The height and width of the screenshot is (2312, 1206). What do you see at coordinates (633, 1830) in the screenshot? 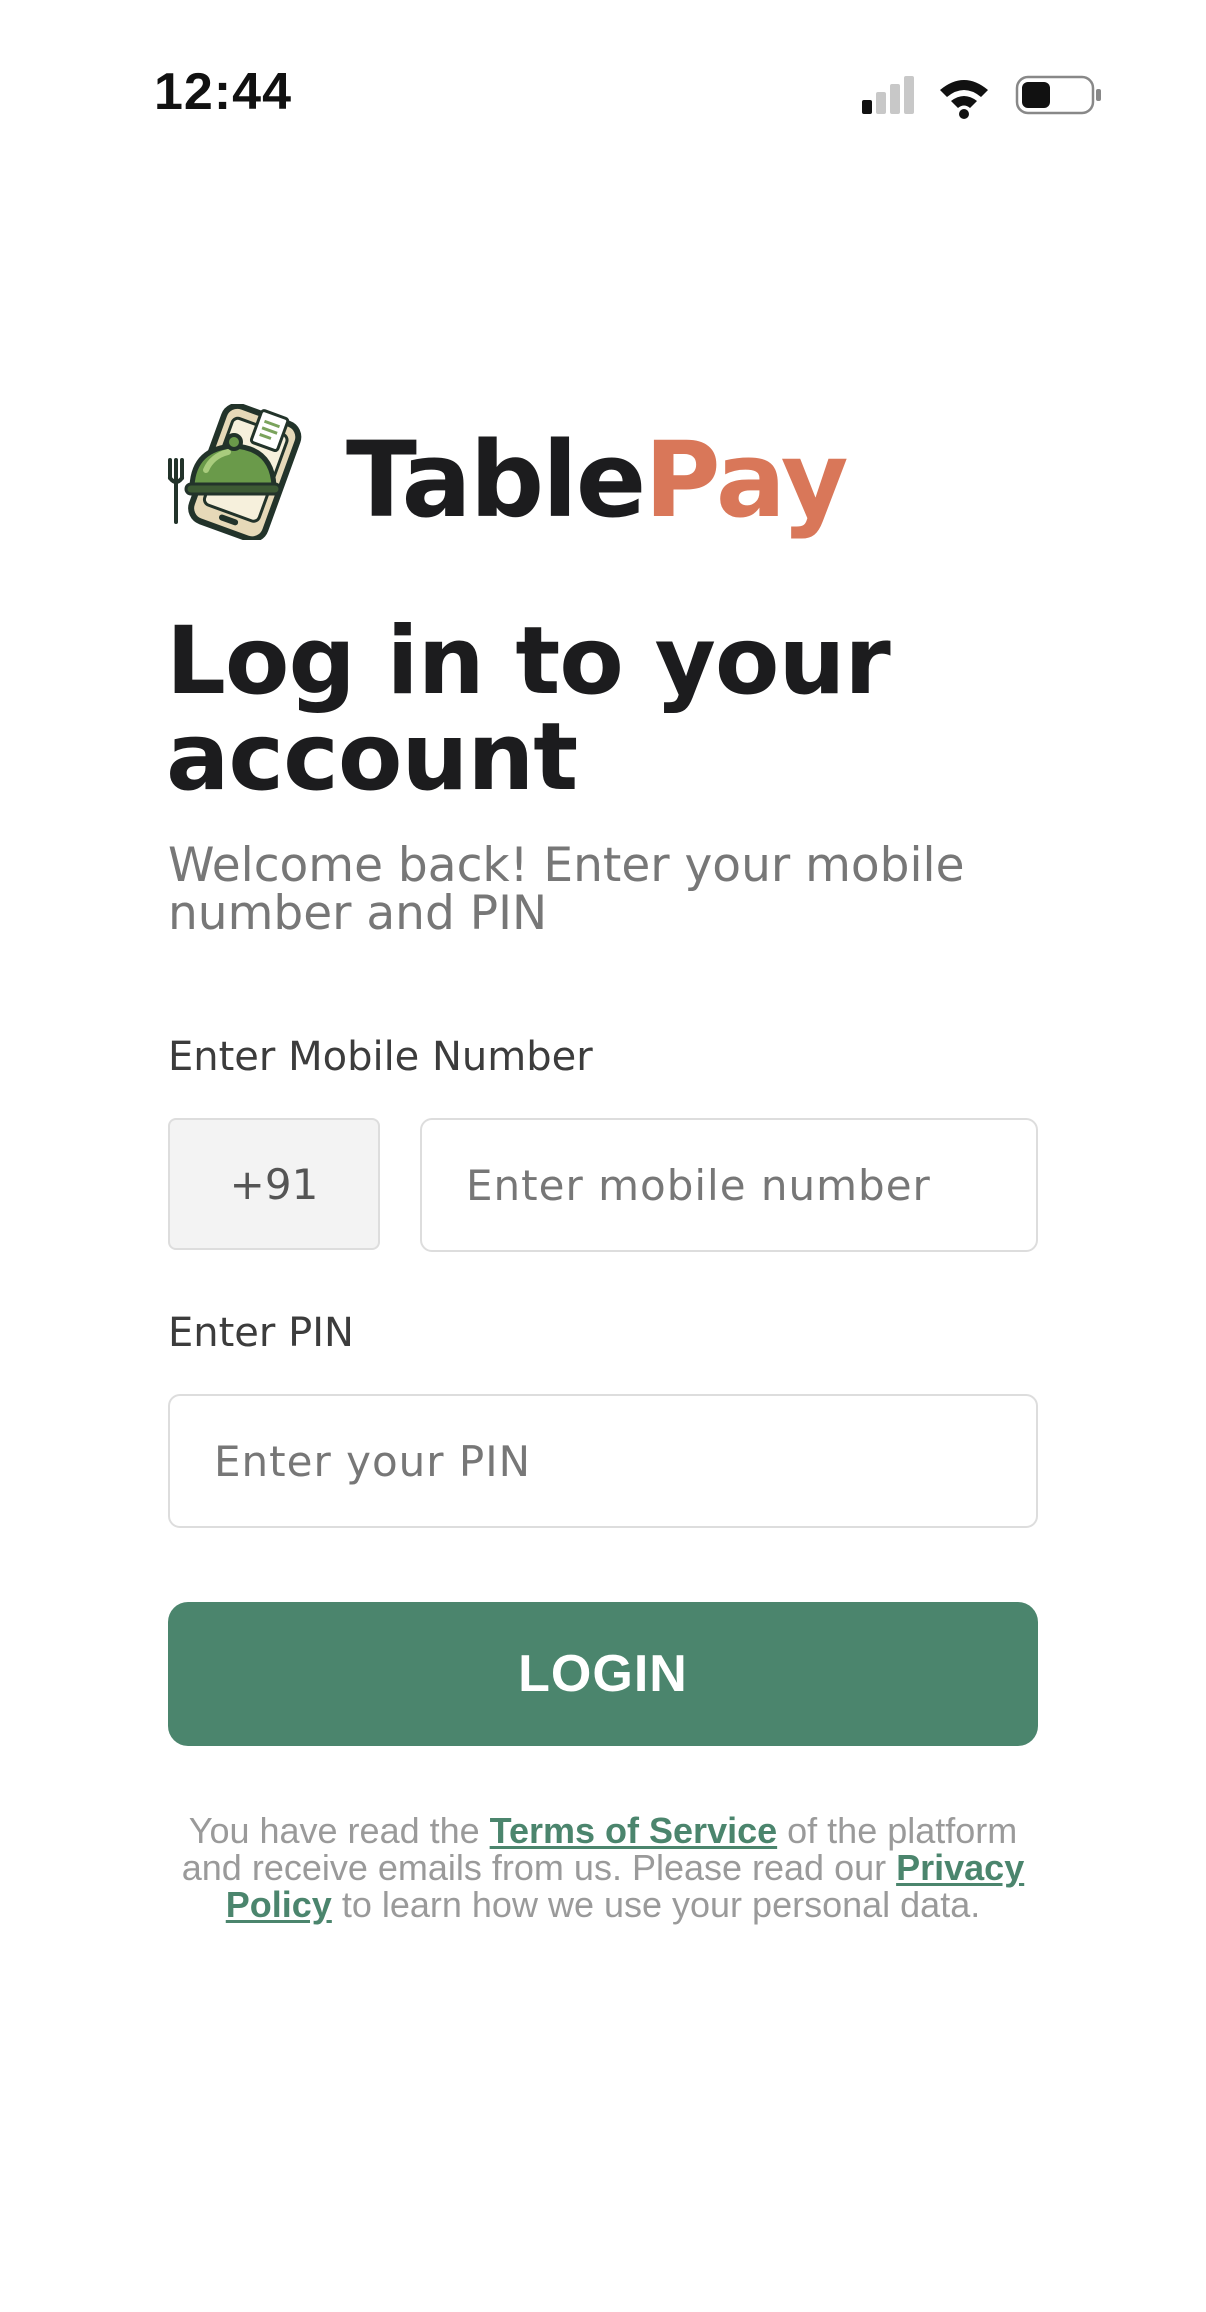
I see `terms-of-service-link: Terms of Service` at bounding box center [633, 1830].